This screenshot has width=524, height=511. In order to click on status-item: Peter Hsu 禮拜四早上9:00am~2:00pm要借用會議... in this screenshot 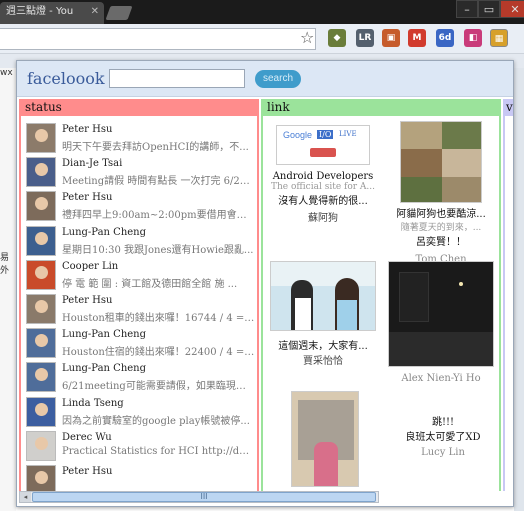, I will do `click(139, 206)`.